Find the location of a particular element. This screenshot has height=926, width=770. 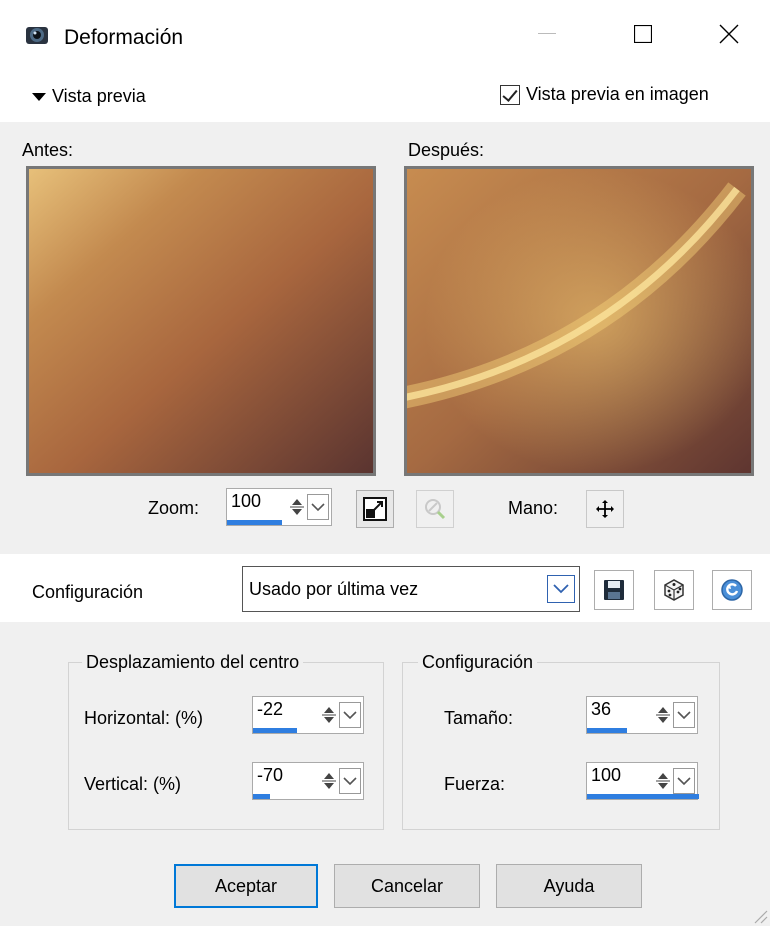

vertical-level-bar is located at coordinates (261, 796).